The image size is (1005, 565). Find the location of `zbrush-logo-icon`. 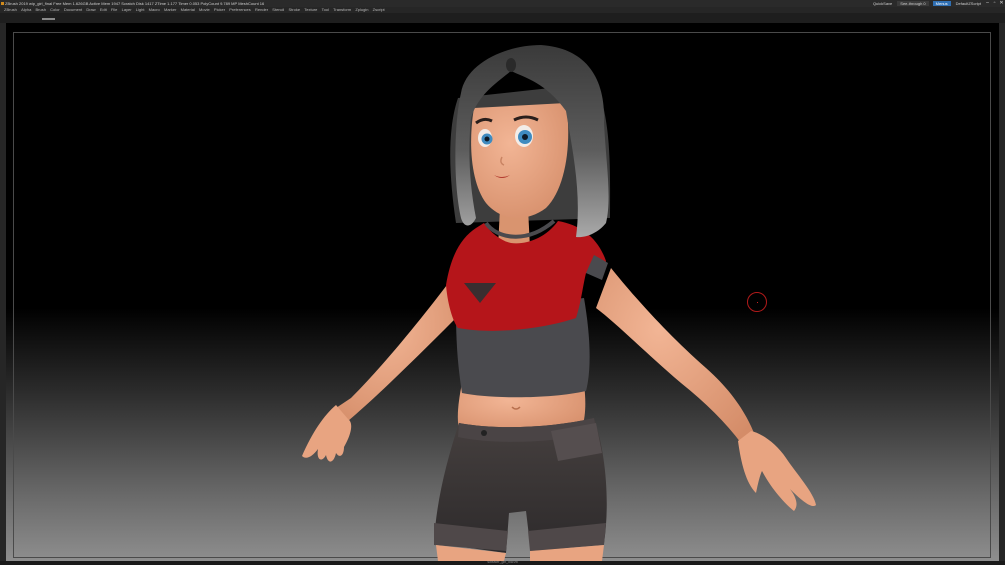

zbrush-logo-icon is located at coordinates (2, 3).